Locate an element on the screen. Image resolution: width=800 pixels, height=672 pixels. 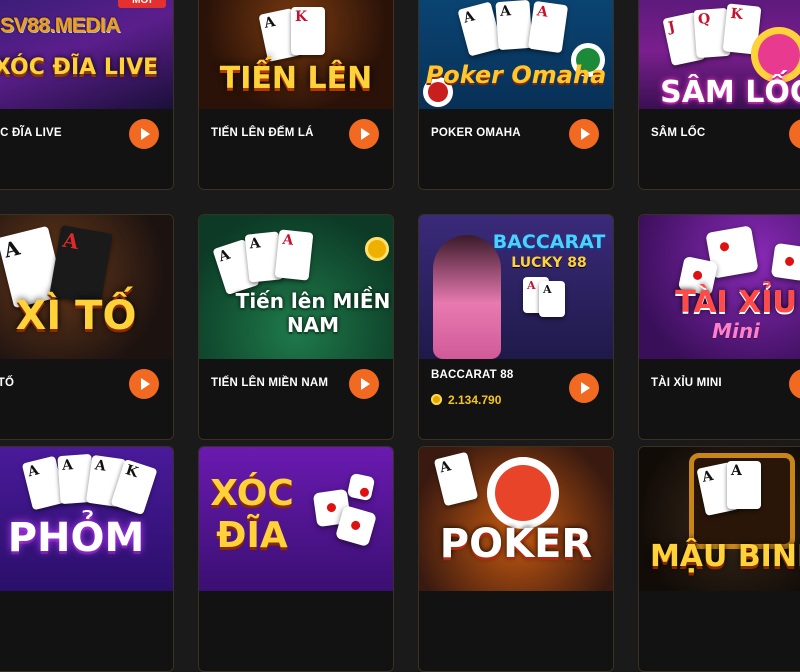
dealer-figure is located at coordinates (467, 297).